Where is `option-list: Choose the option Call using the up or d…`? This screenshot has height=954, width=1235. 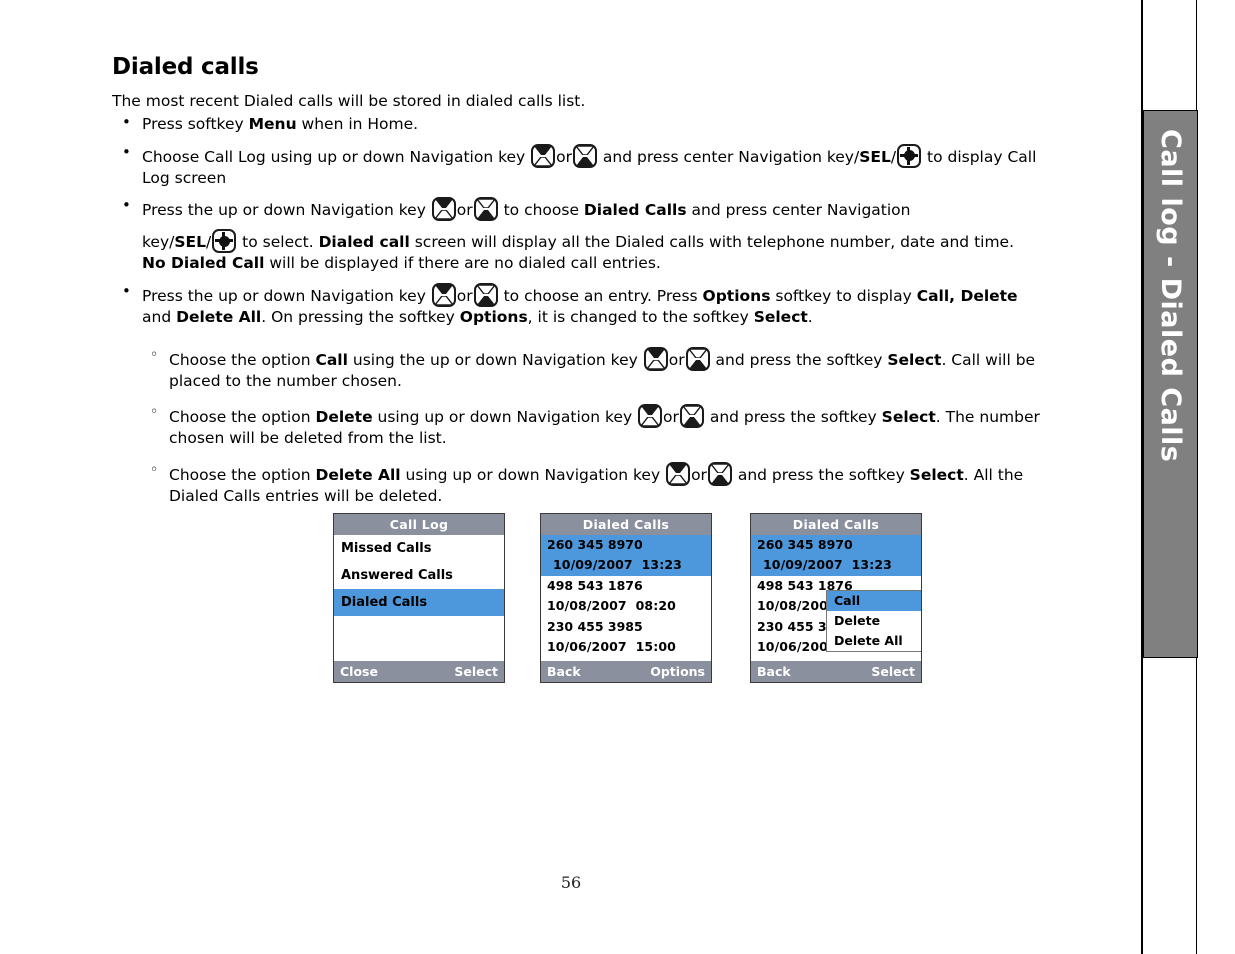
option-list: Choose the option Call using the up or d… is located at coordinates (577, 426).